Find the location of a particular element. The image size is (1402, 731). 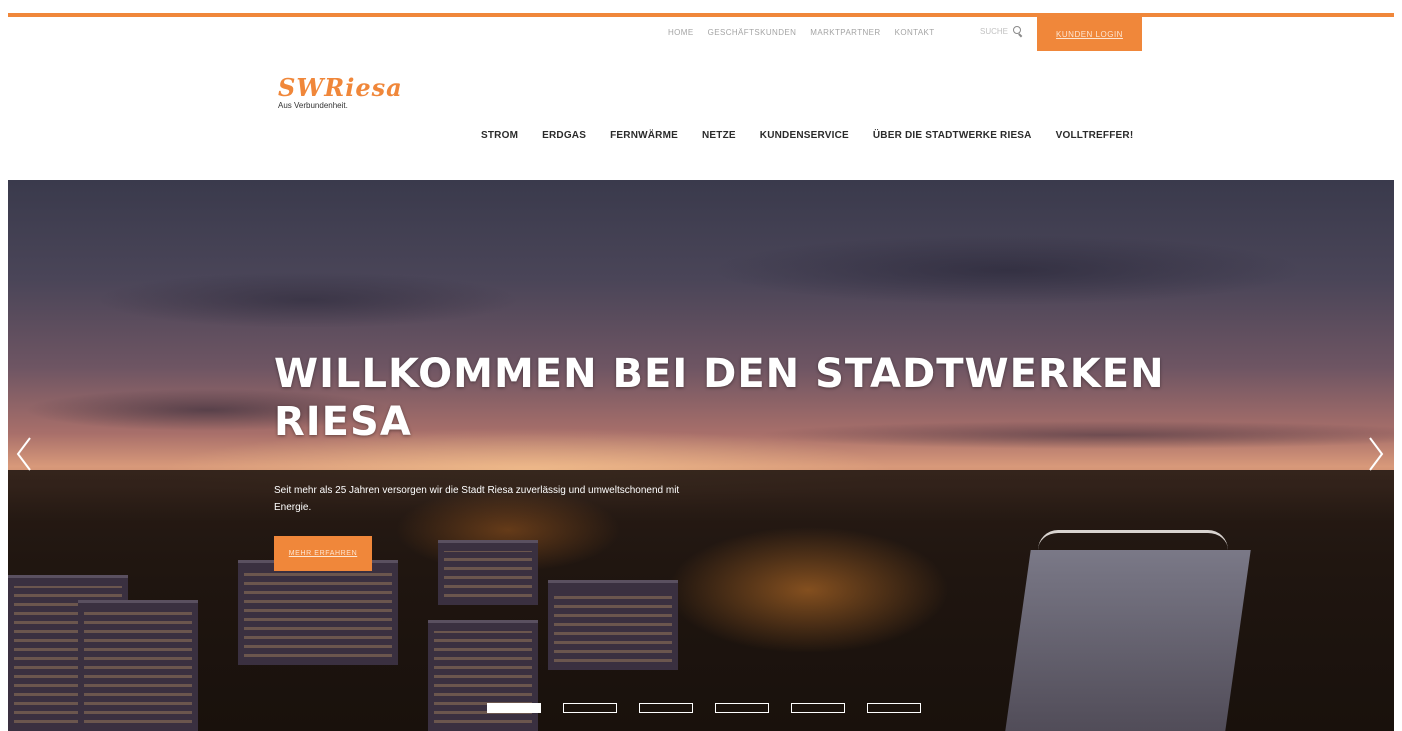

chevron-left-icon is located at coordinates (24, 454).